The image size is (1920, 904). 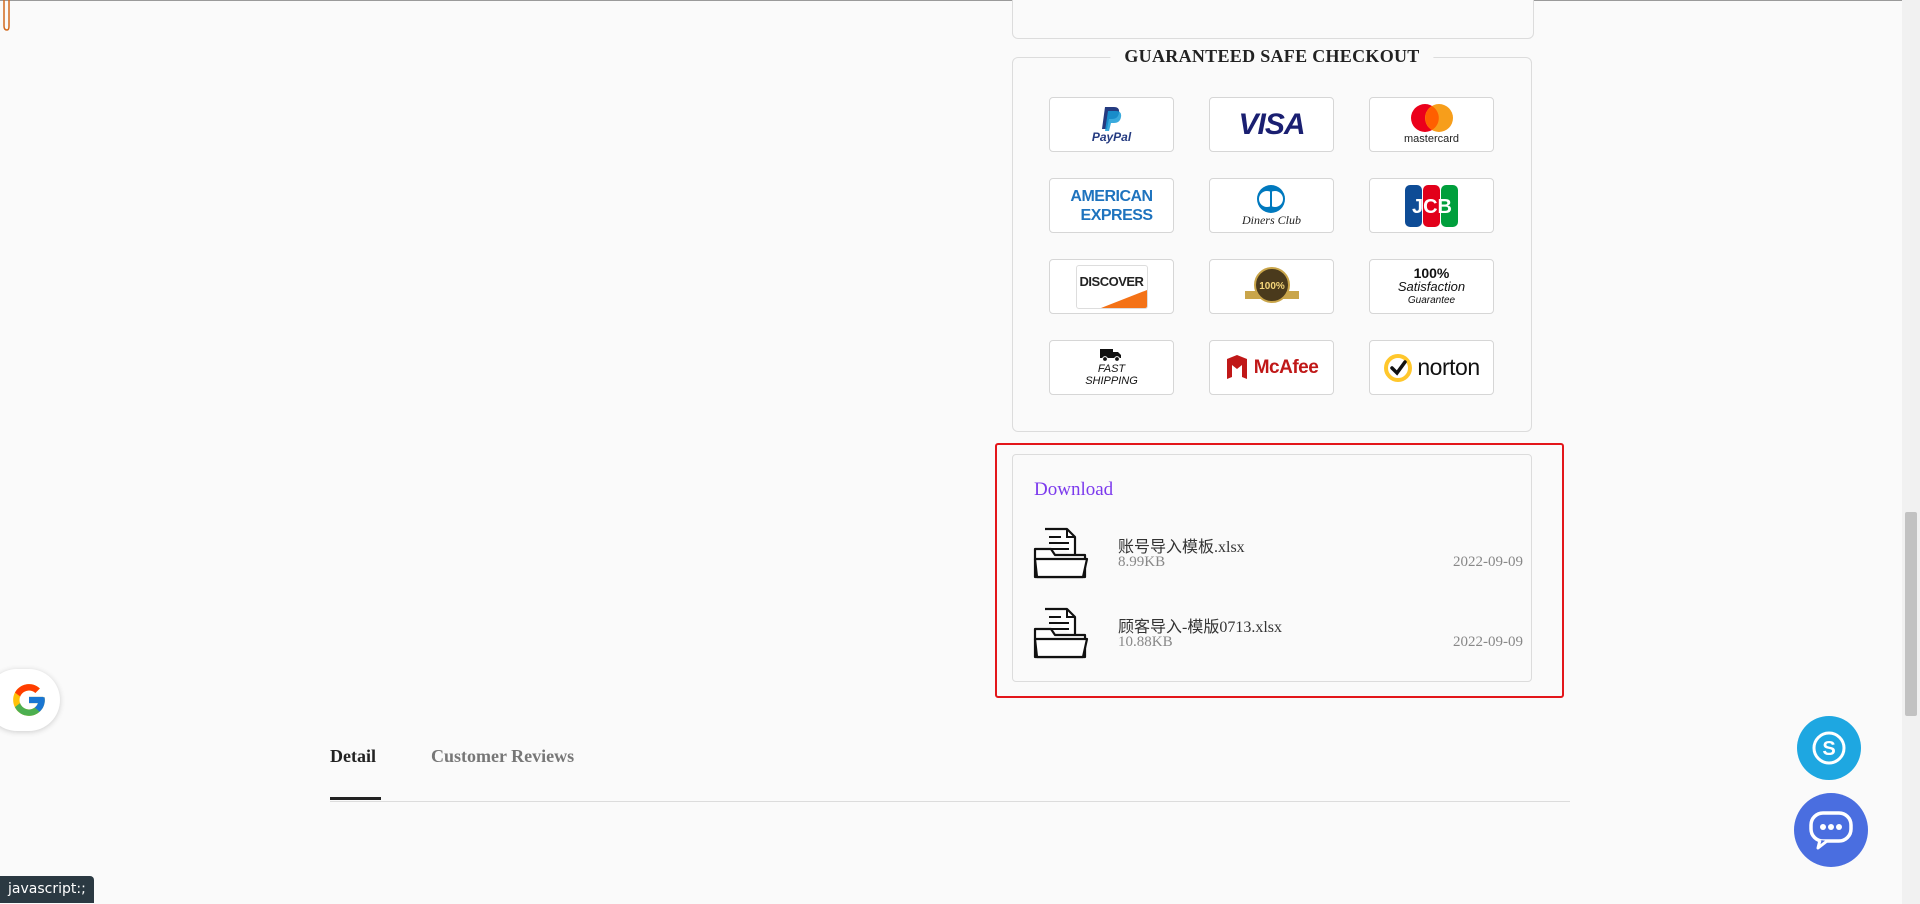 I want to click on diners-club-badge: Diners Club, so click(x=1271, y=205).